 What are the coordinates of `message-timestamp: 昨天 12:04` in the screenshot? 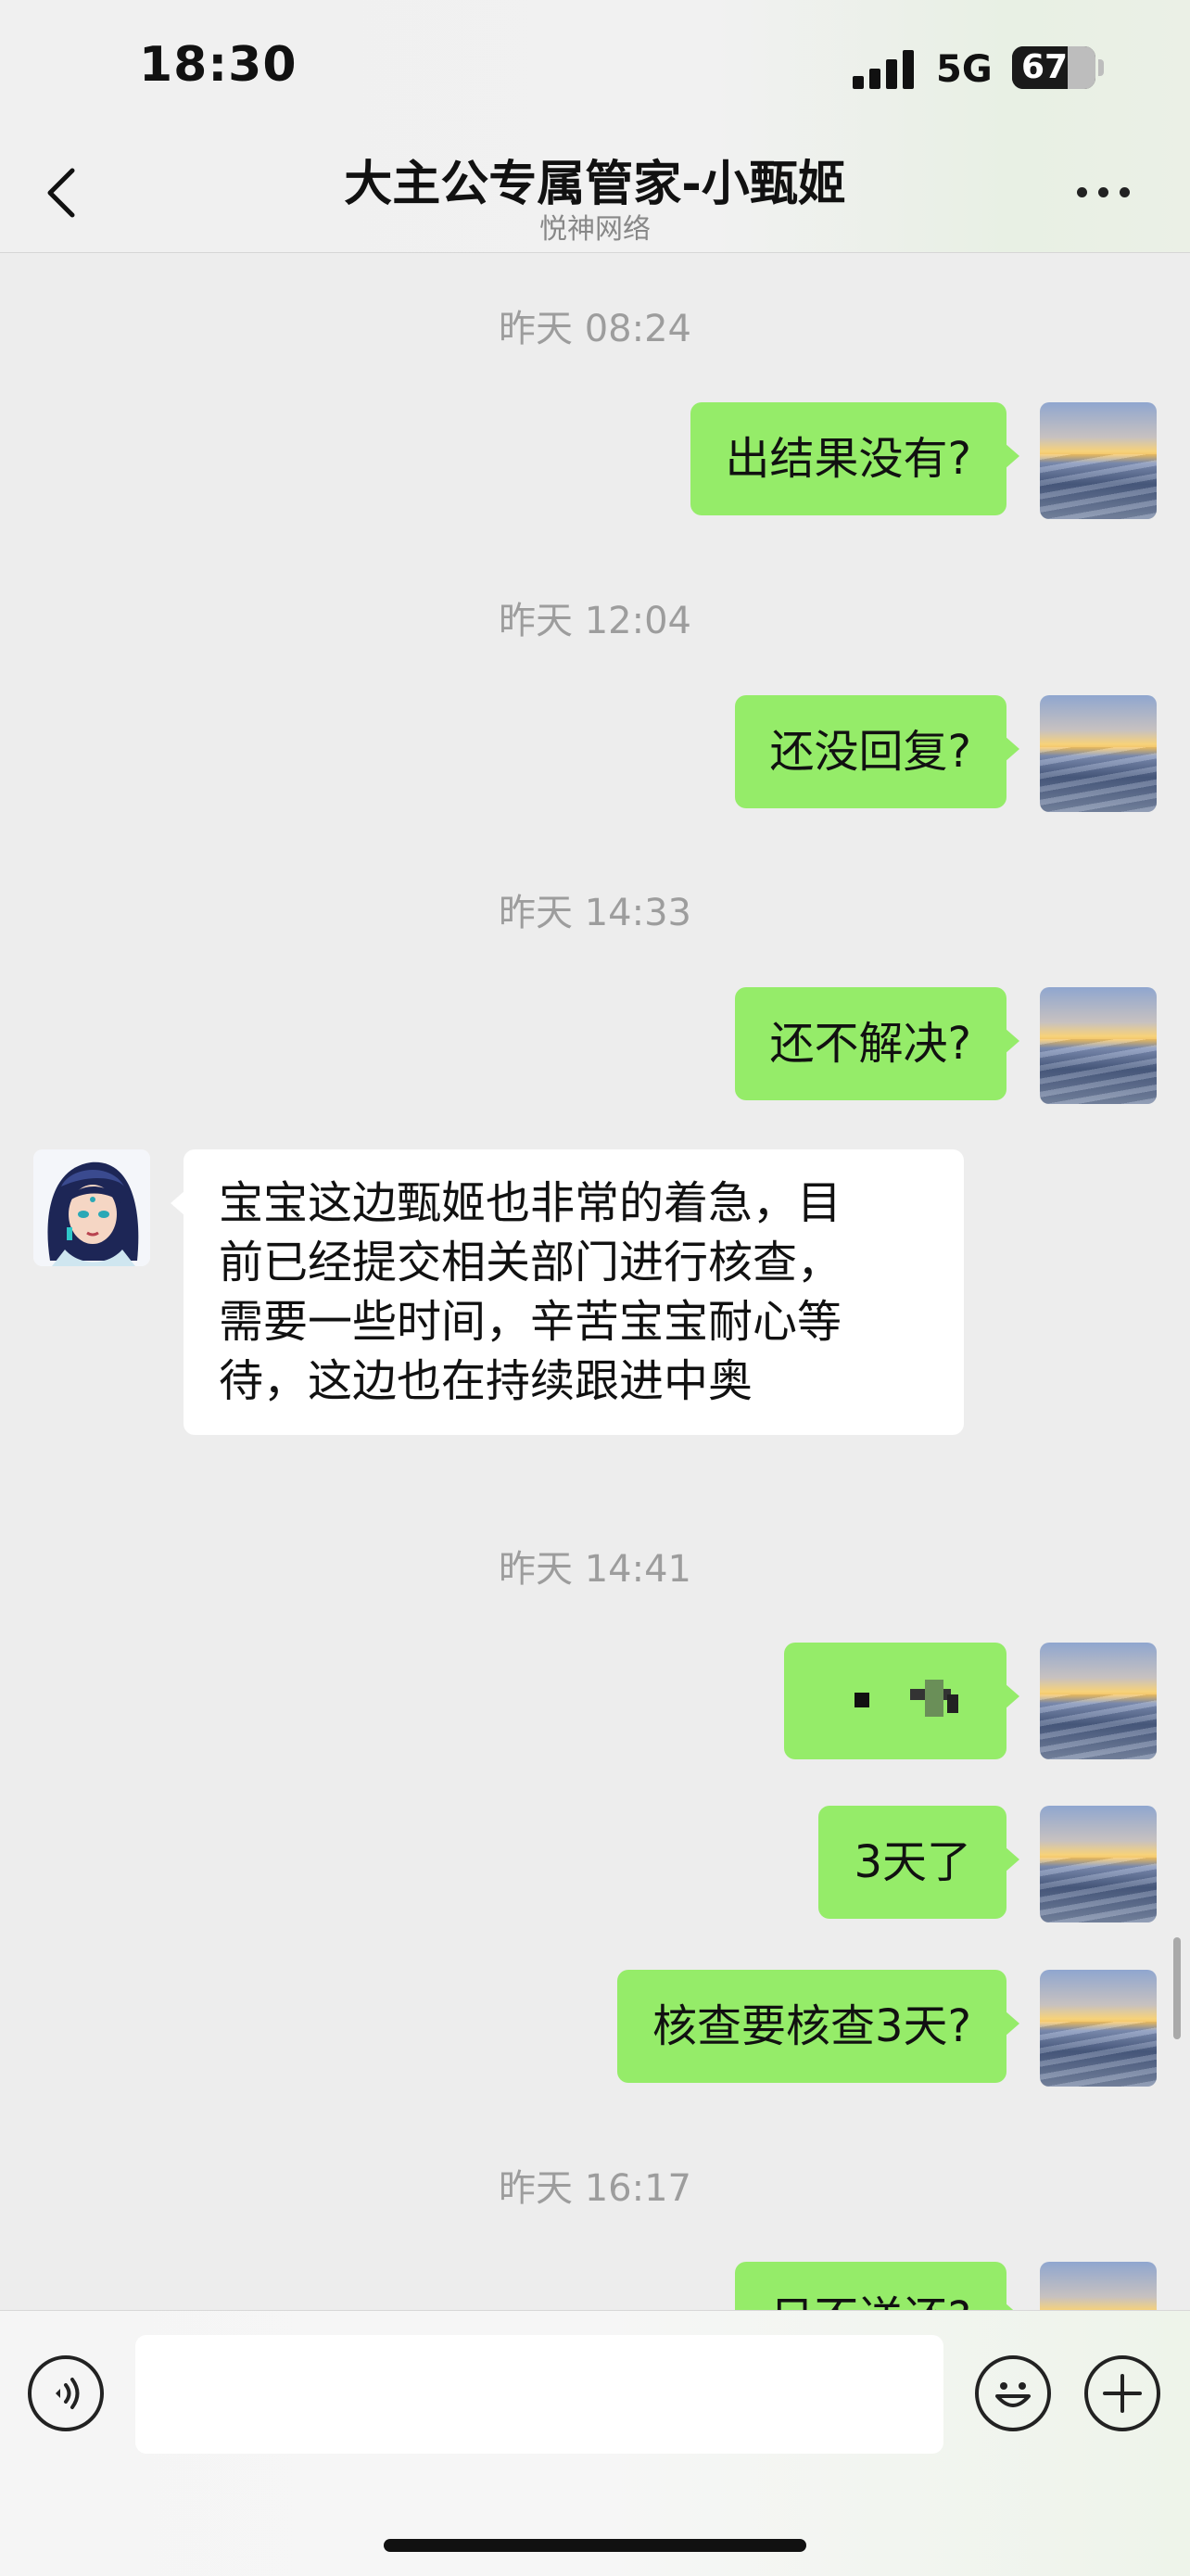 It's located at (595, 621).